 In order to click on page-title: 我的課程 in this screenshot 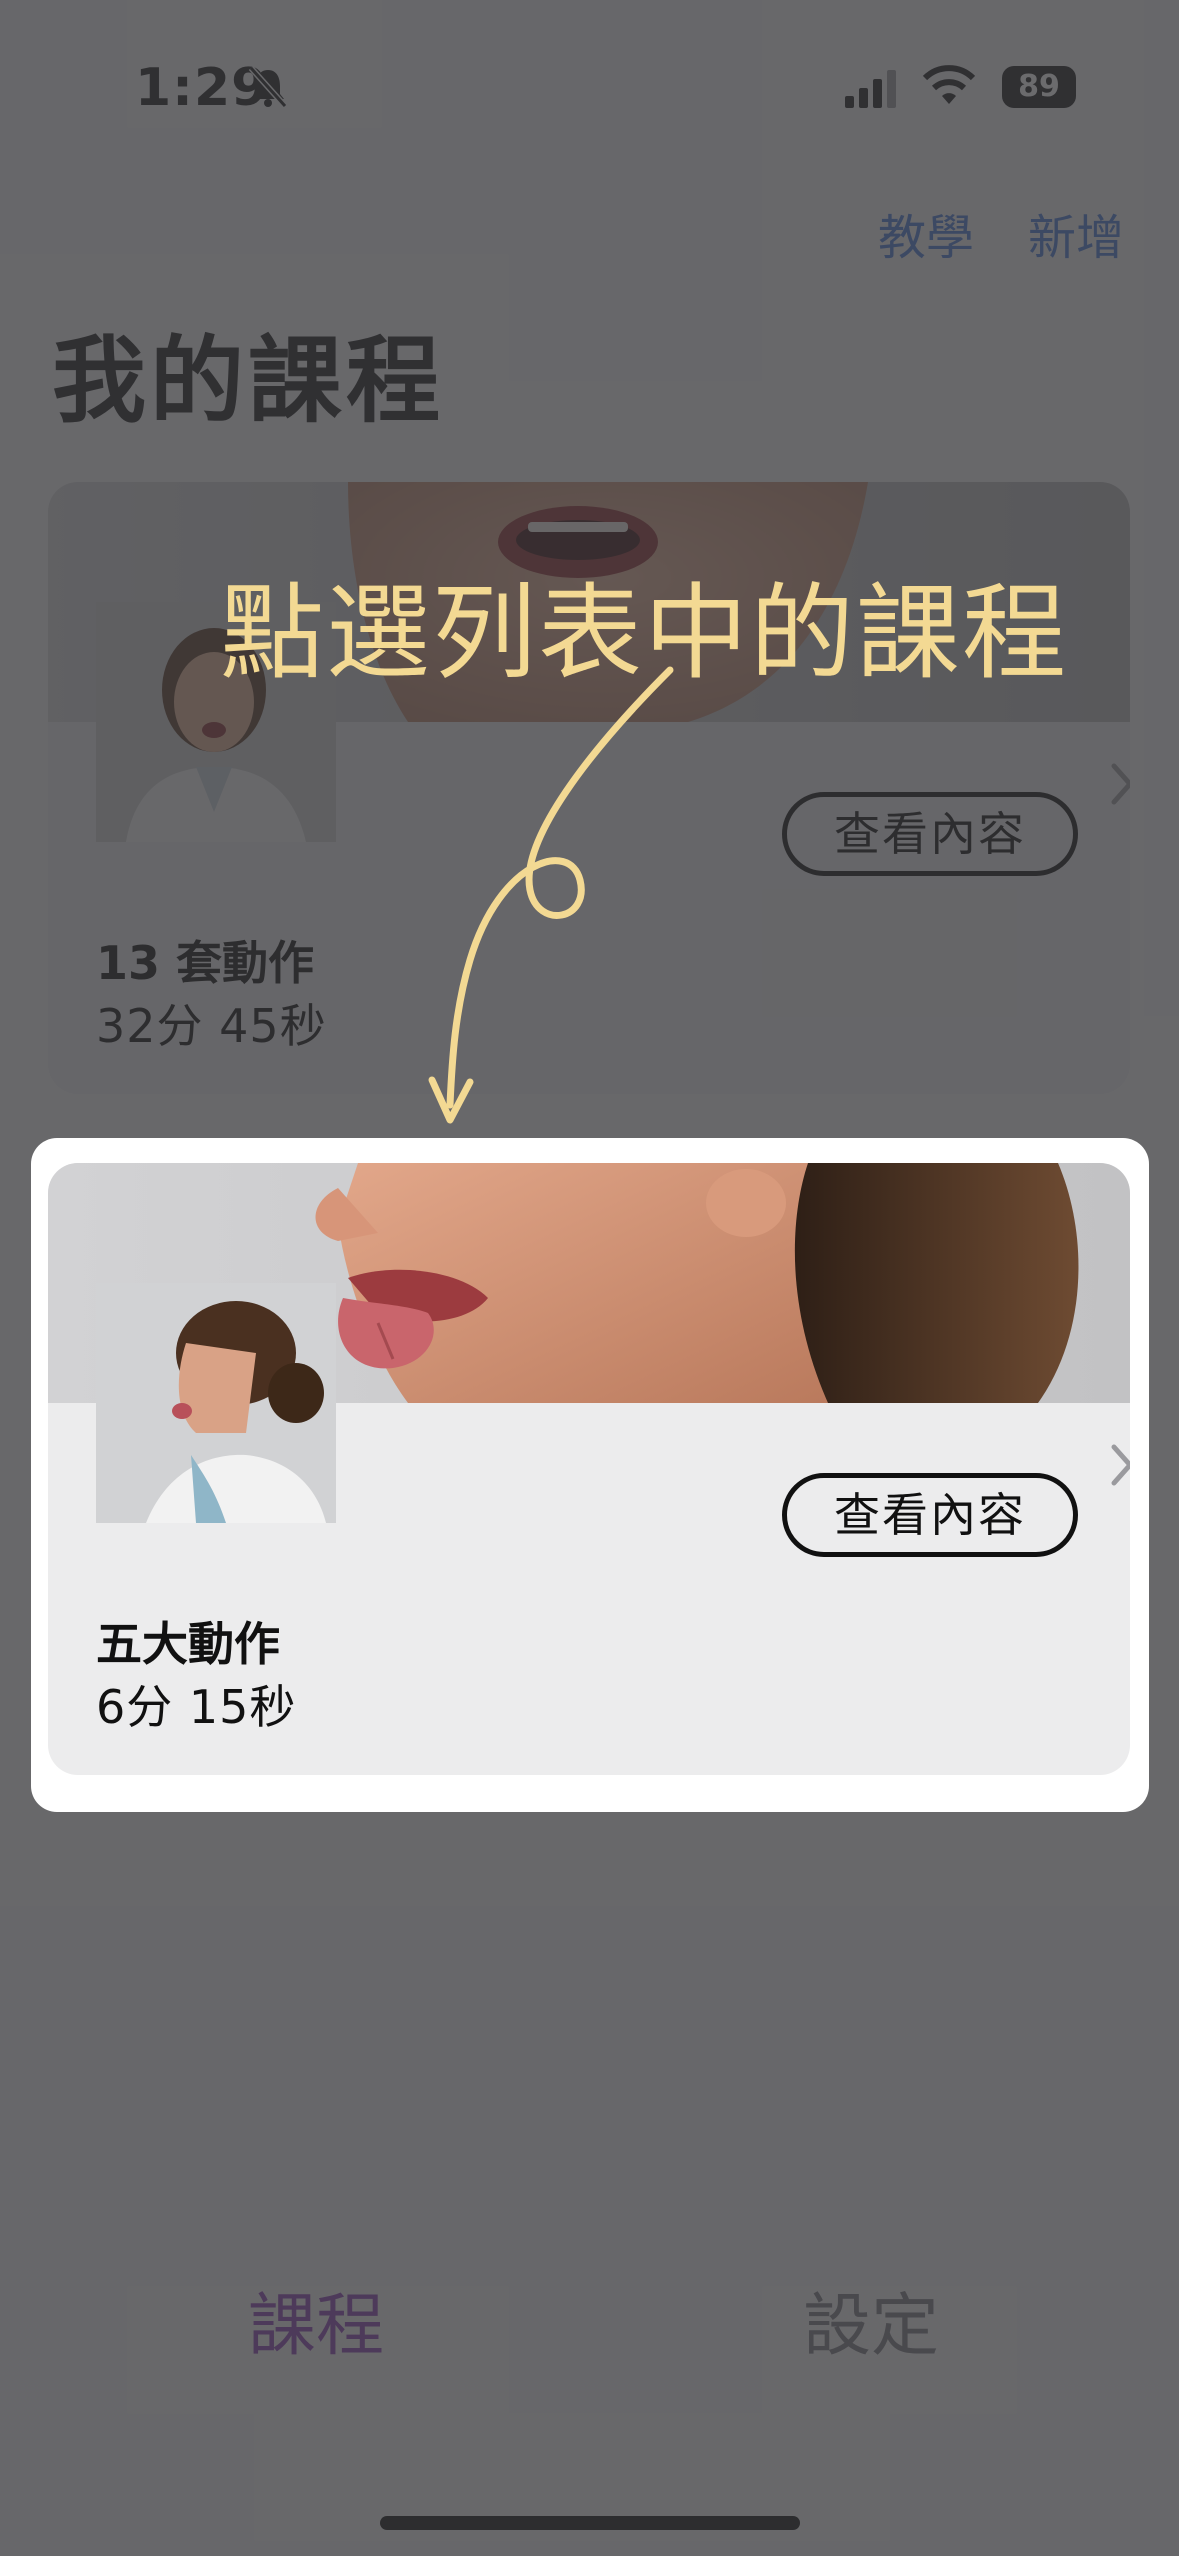, I will do `click(248, 381)`.